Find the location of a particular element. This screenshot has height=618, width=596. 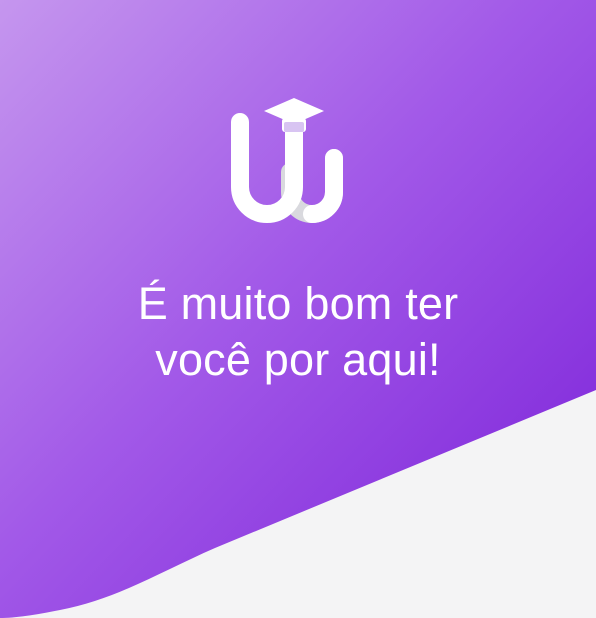

welcome-line-1: É muito bom ter is located at coordinates (298, 303).